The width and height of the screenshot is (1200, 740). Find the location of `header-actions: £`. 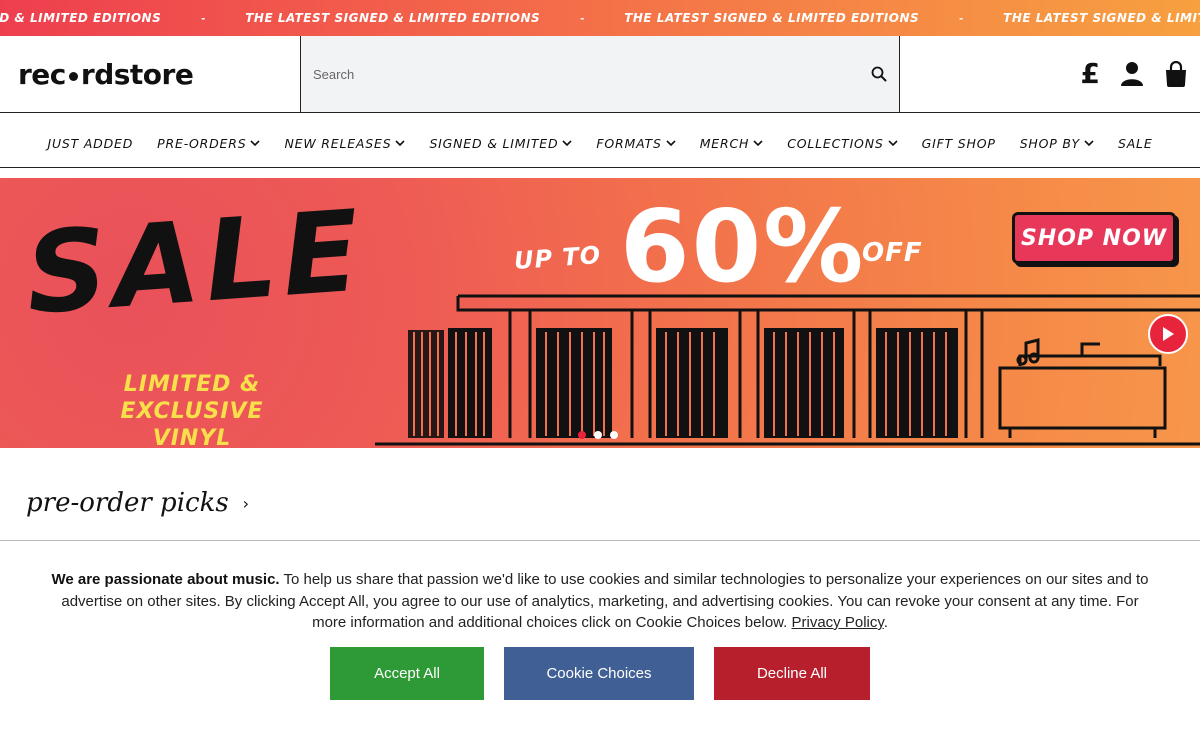

header-actions: £ is located at coordinates (1134, 74).